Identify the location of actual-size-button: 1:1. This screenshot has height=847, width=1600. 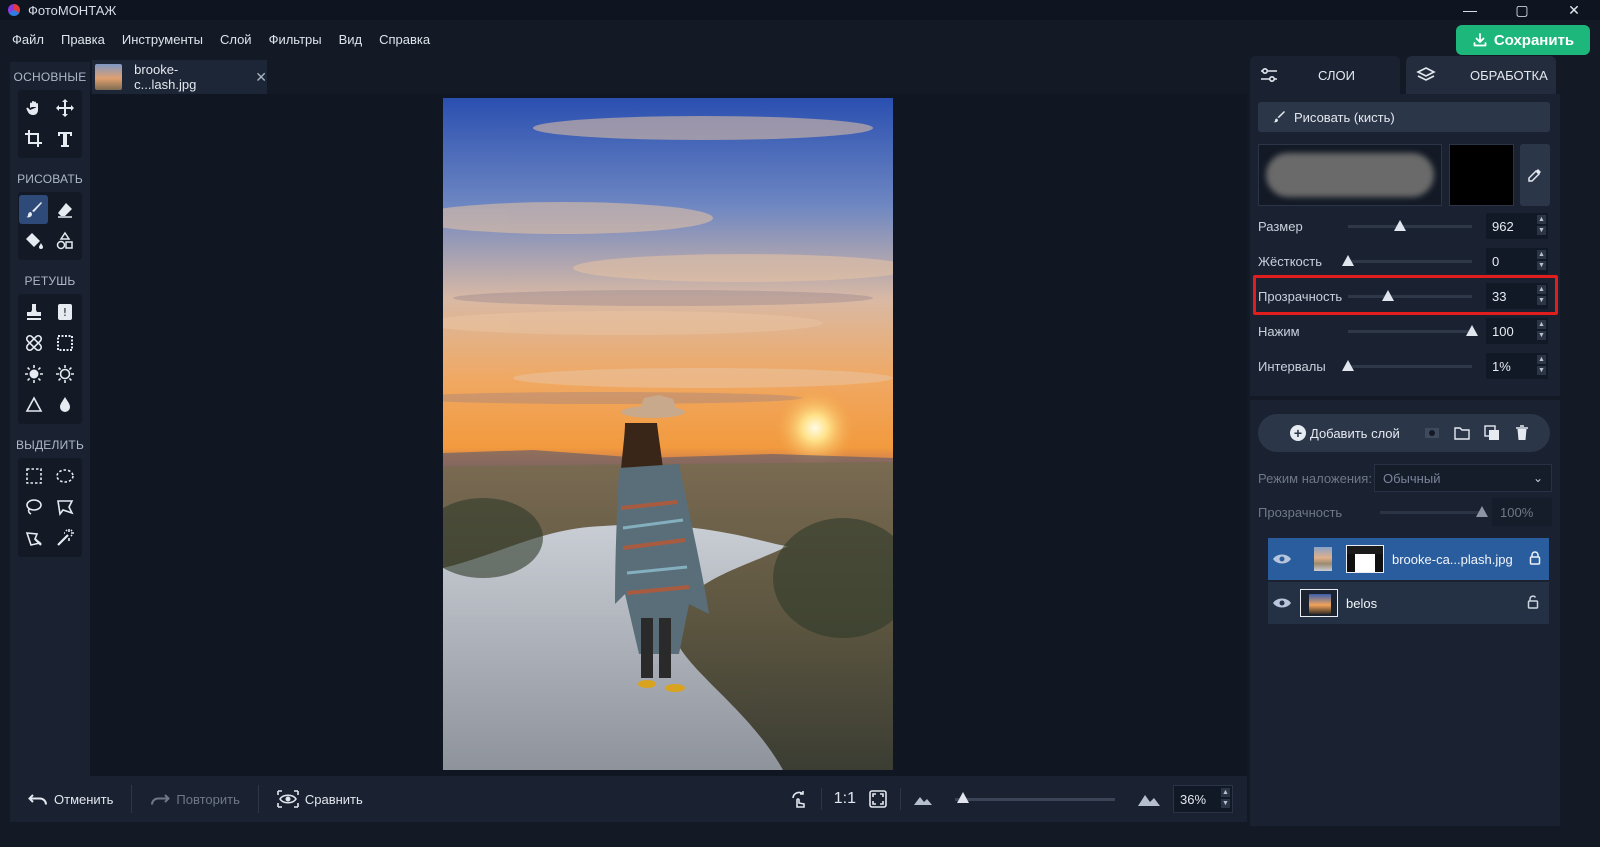
(845, 799).